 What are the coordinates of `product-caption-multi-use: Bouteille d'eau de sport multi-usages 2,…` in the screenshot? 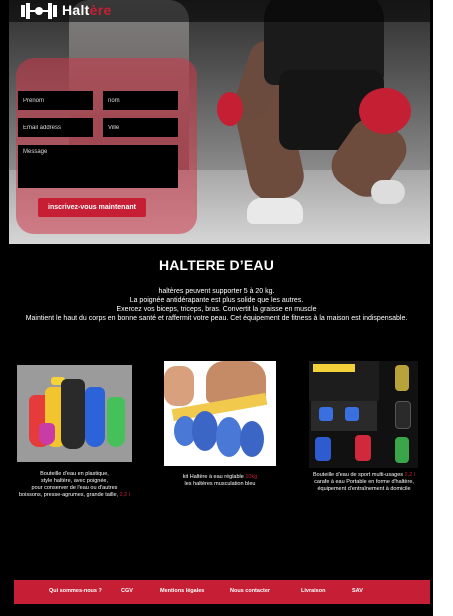 It's located at (364, 482).